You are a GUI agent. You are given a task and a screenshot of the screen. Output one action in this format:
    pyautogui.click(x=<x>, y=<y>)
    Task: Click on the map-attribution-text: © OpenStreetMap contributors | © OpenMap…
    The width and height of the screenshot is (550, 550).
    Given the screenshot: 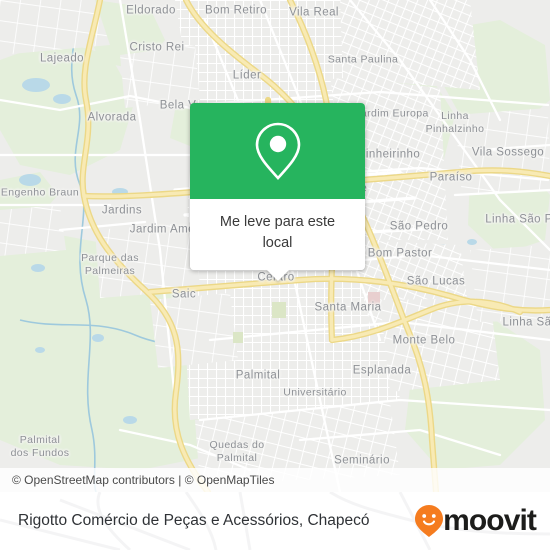 What is the action you would take?
    pyautogui.click(x=143, y=480)
    